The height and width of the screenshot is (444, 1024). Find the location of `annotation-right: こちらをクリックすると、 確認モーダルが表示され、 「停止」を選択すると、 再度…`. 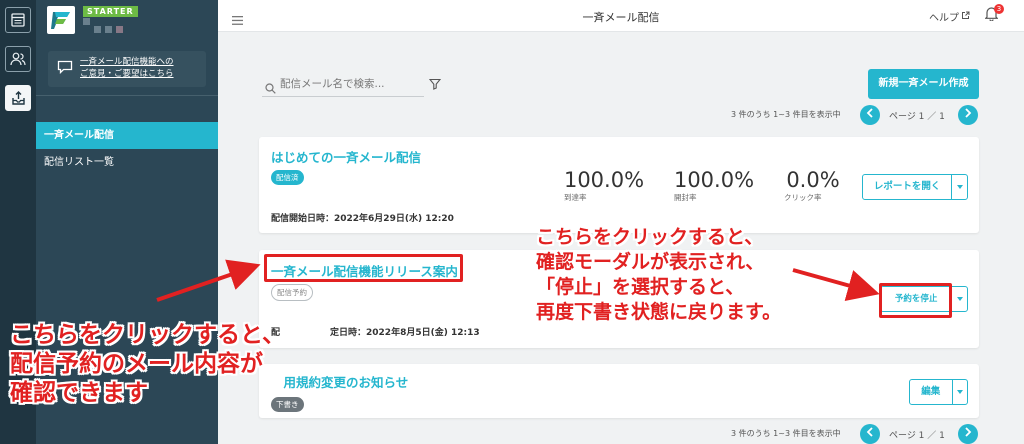

annotation-right: こちらをクリックすると、 確認モーダルが表示され、 「停止」を選択すると、 再度… is located at coordinates (659, 274).